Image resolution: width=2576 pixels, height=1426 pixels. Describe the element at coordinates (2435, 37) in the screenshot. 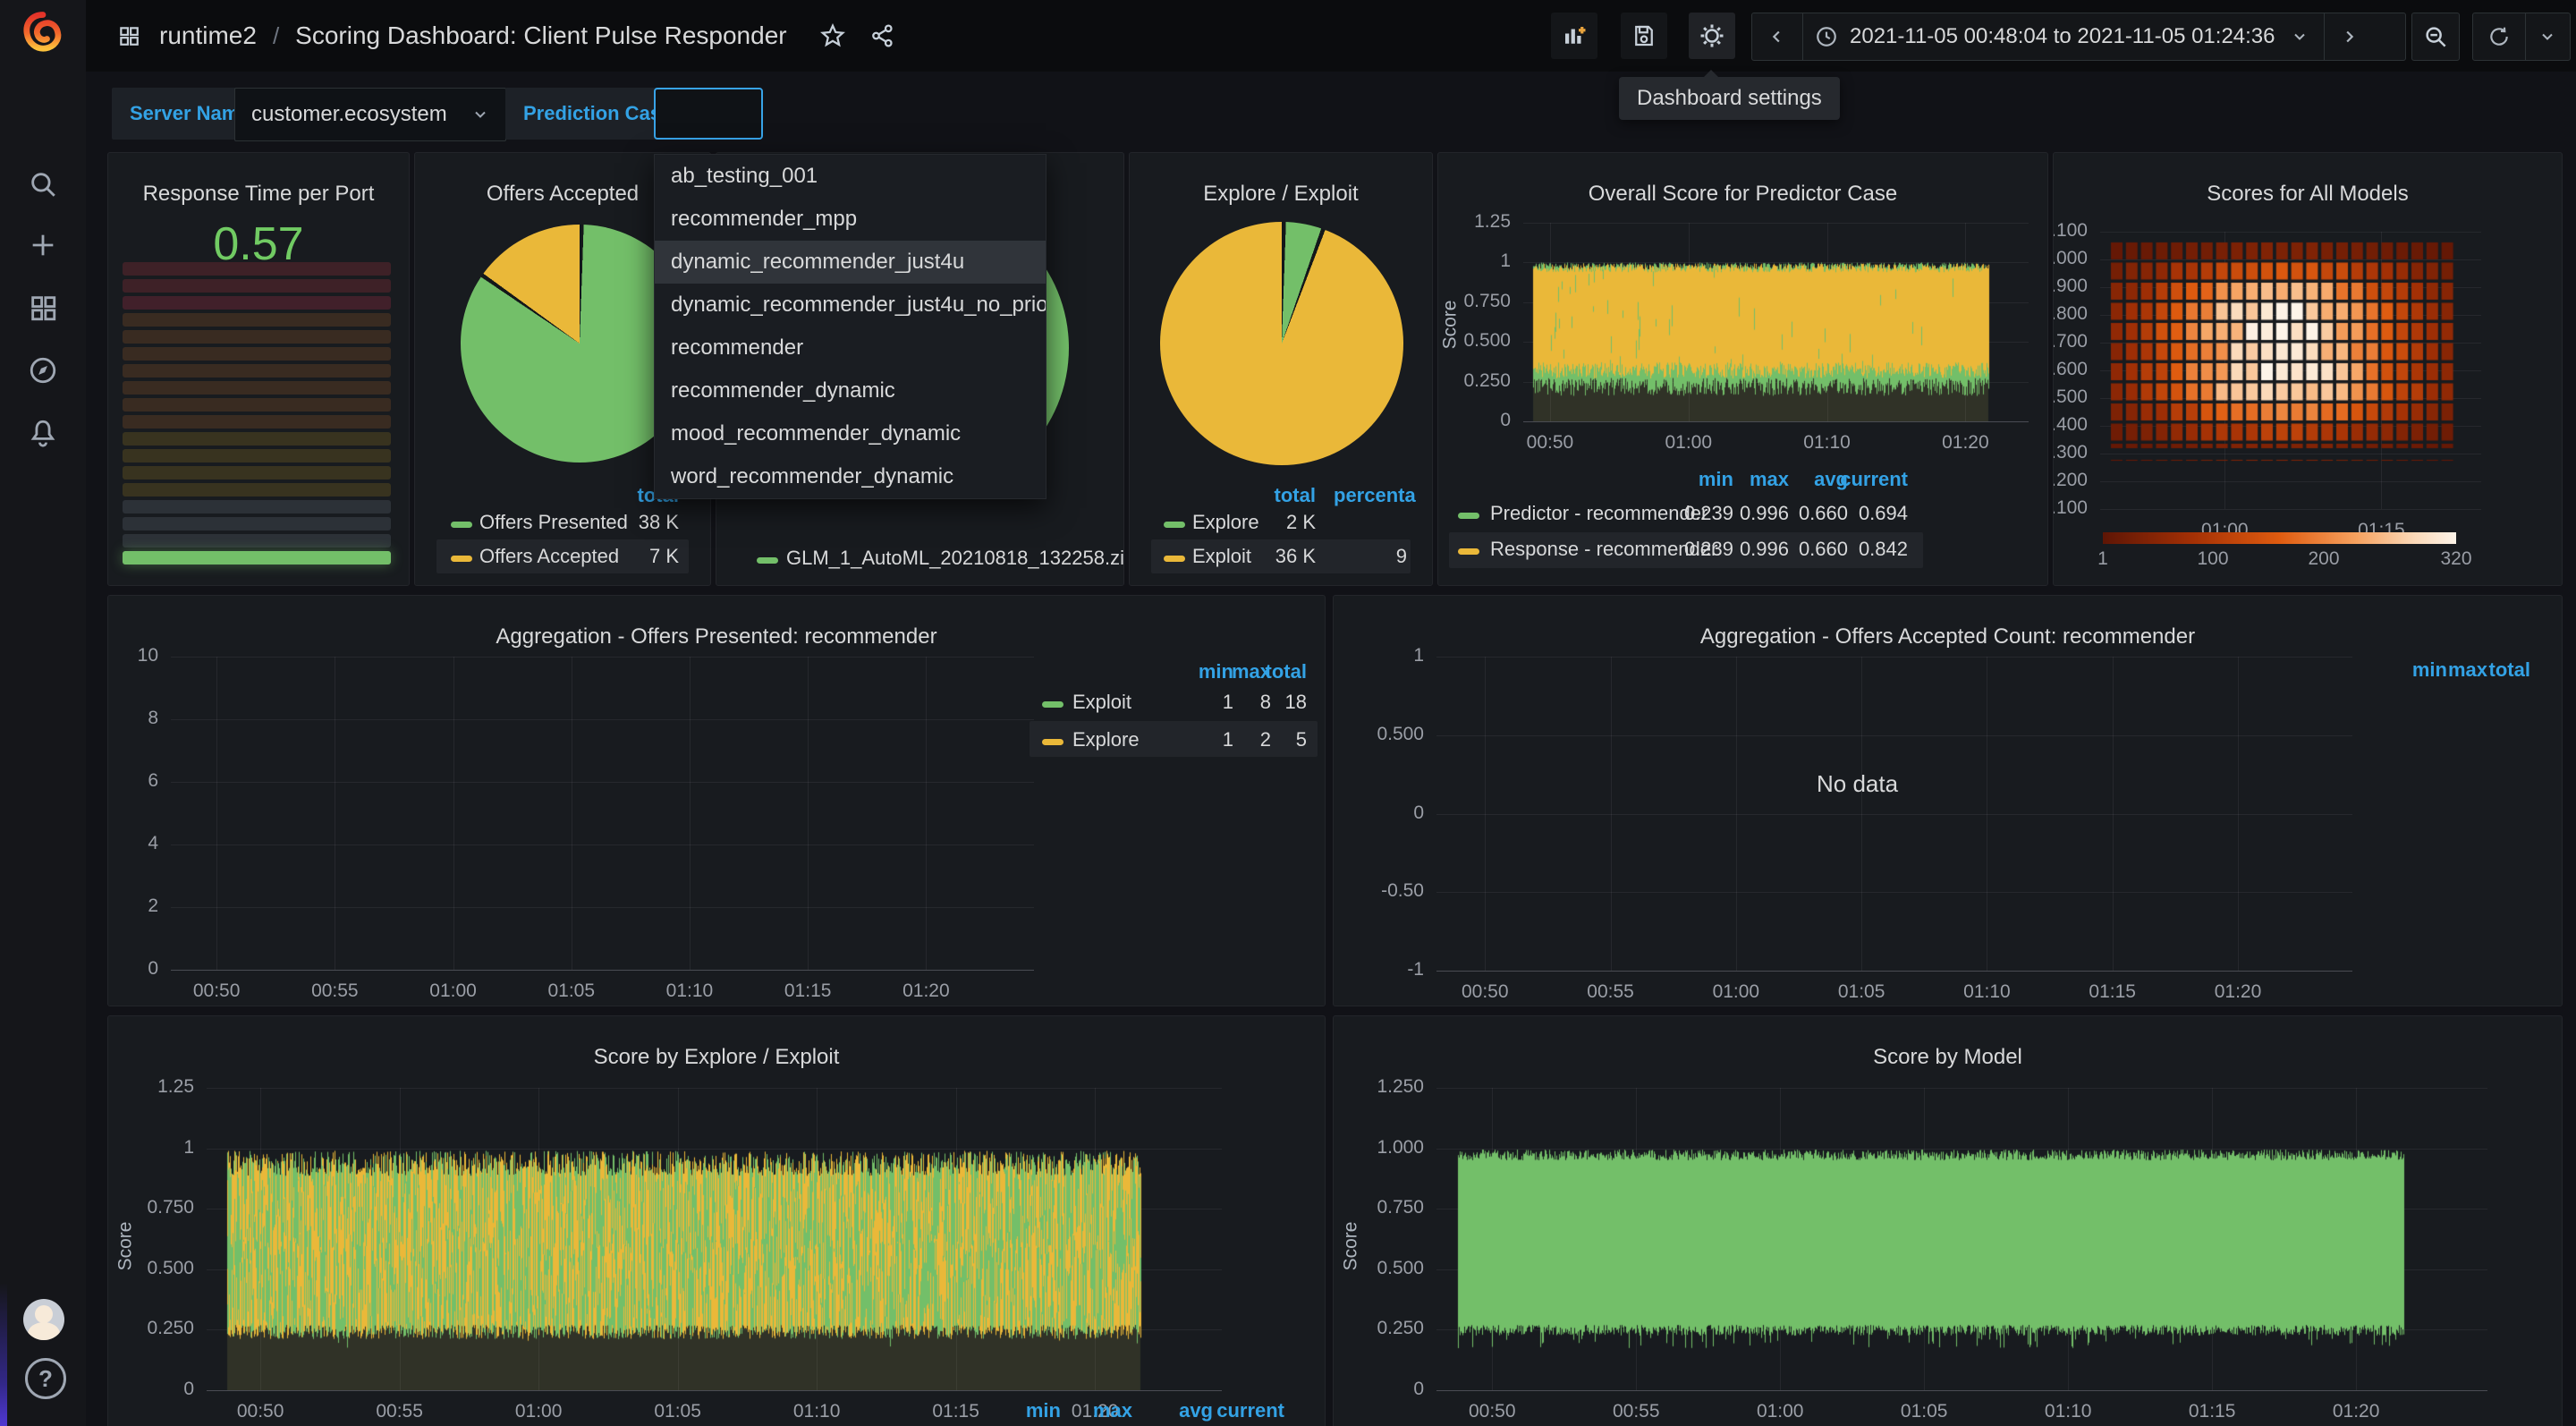

I see `zoom-out-button` at that location.